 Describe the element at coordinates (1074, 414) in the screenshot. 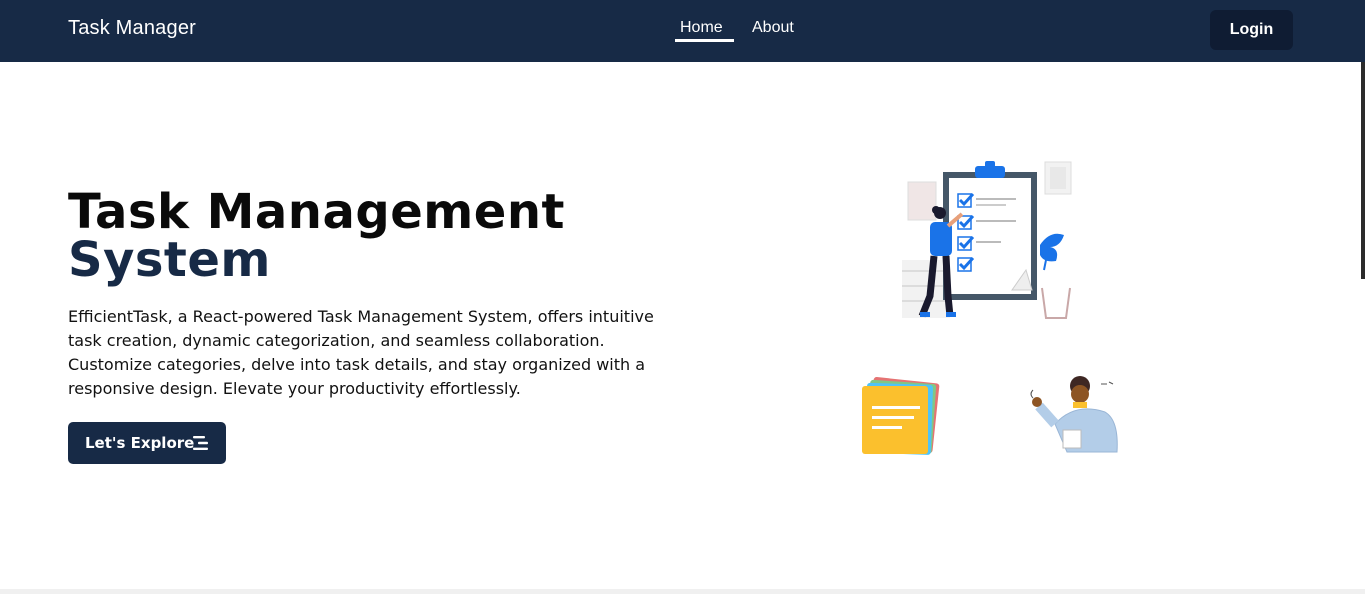

I see `person-pointing-illustration` at that location.